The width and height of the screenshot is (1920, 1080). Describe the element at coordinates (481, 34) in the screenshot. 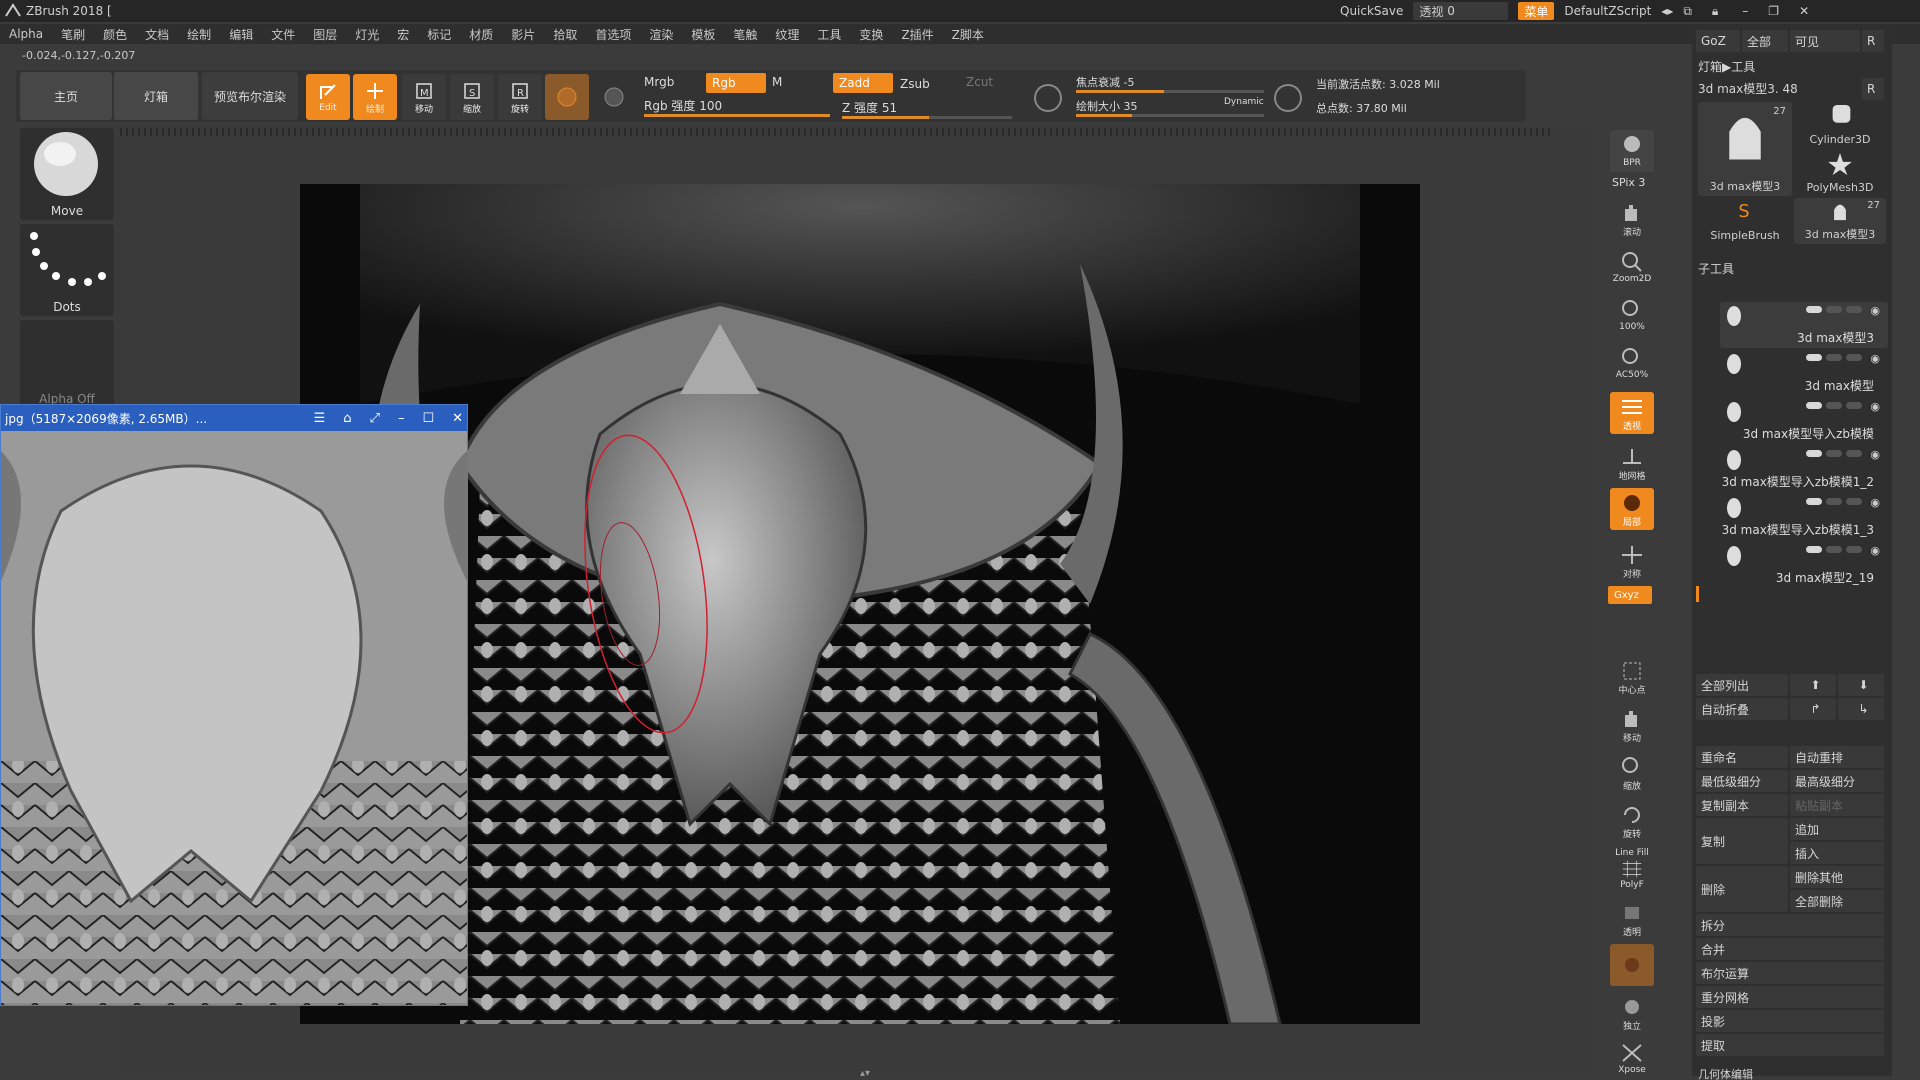

I see `menu-item: 材质` at that location.